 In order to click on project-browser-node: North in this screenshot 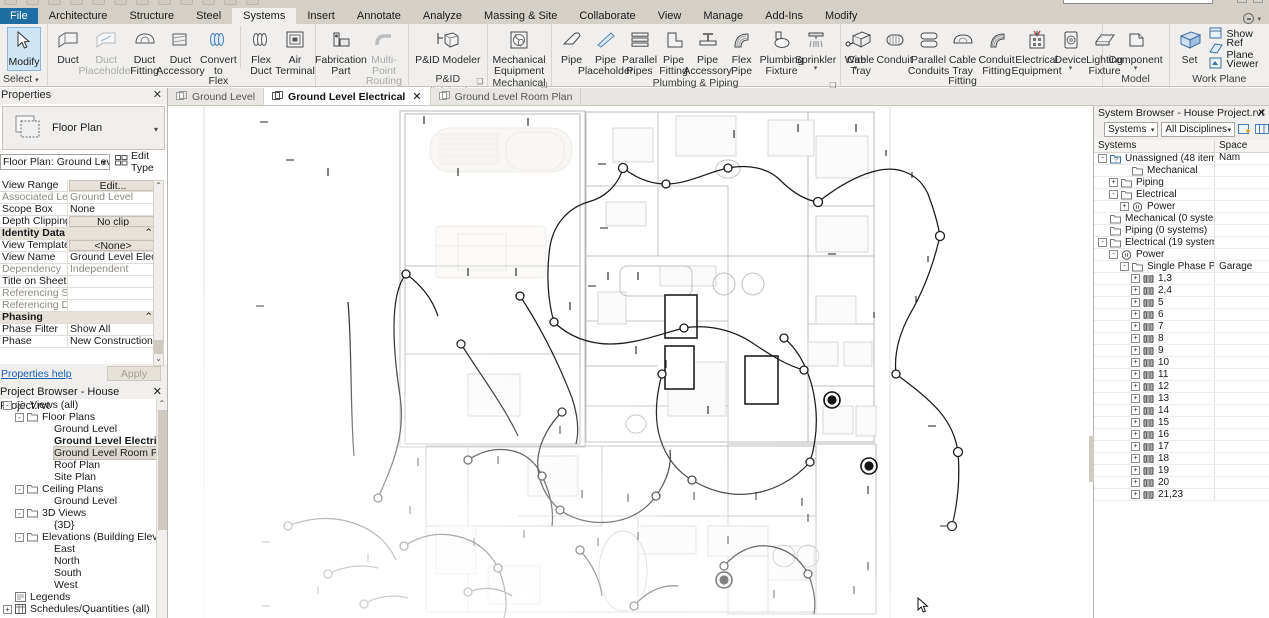, I will do `click(78, 561)`.